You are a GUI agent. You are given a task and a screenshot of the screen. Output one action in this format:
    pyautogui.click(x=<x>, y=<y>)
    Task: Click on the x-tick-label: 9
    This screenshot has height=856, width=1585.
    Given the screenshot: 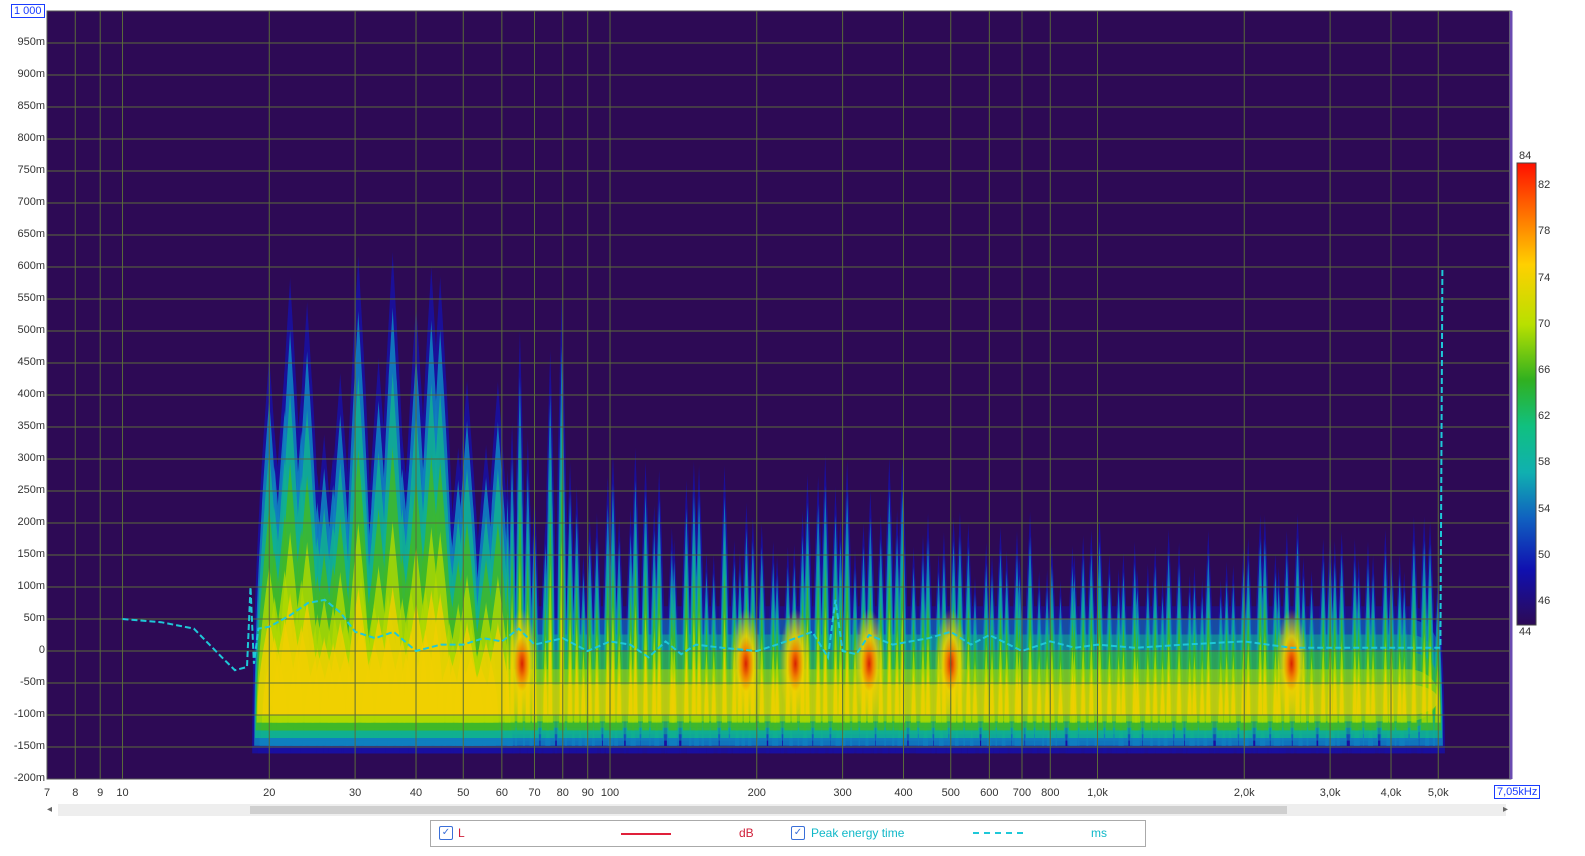 What is the action you would take?
    pyautogui.click(x=100, y=793)
    